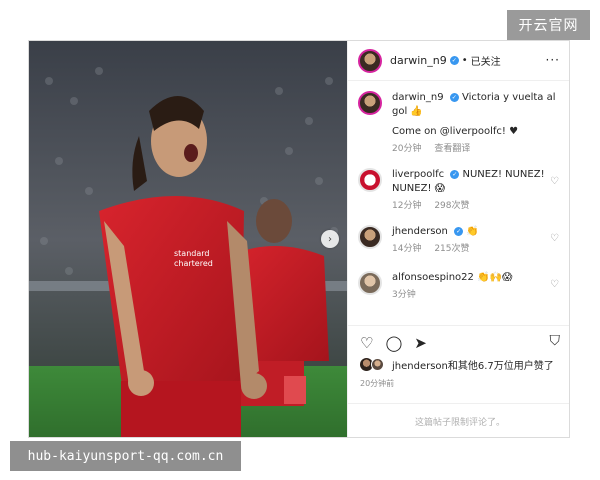 This screenshot has height=480, width=600. Describe the element at coordinates (548, 25) in the screenshot. I see `watermark-top: 开云官网` at that location.